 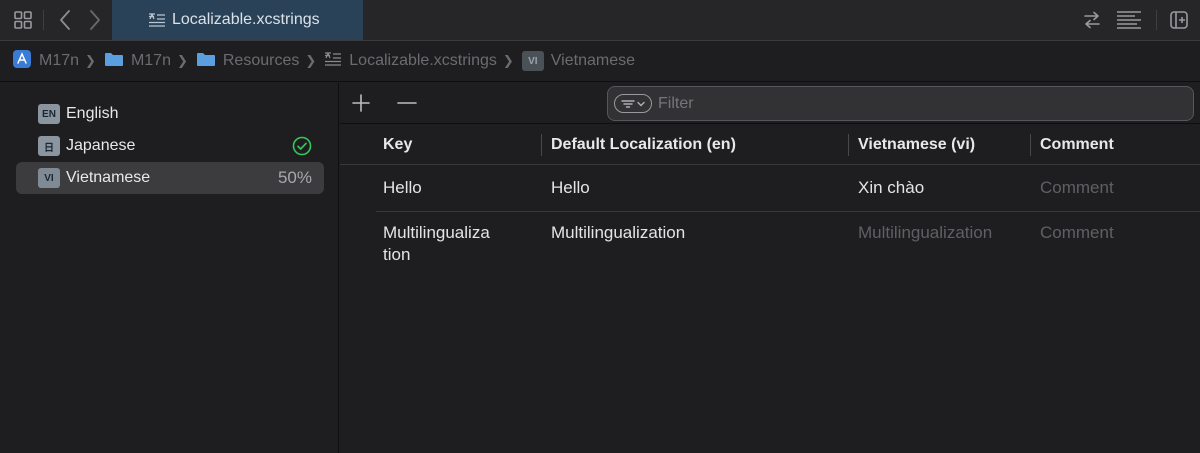 I want to click on column-header-translation: Vietnamese (vi), so click(x=916, y=145).